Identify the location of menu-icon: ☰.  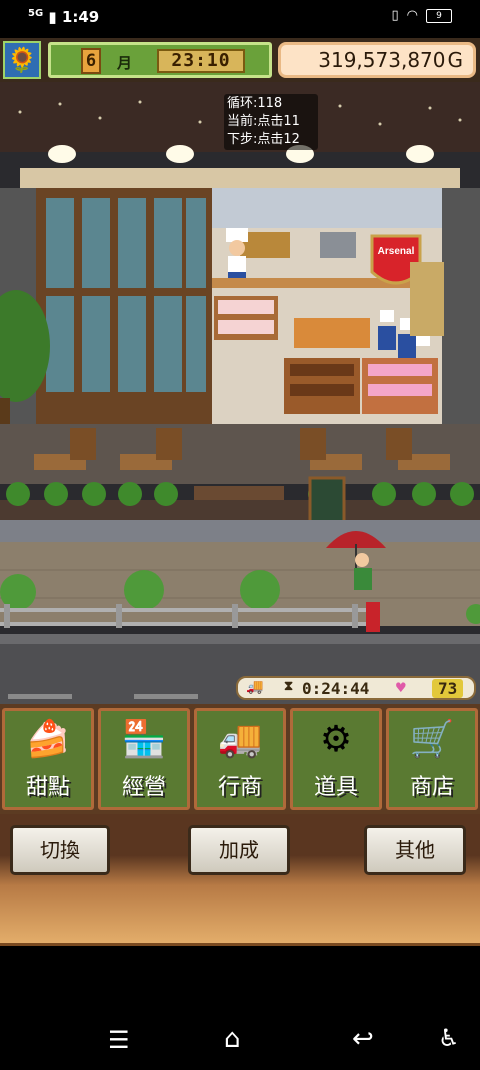
(119, 1040).